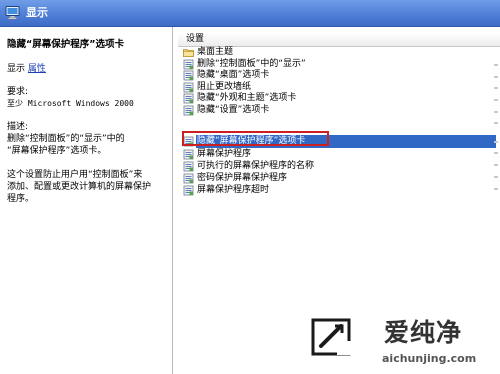  I want to click on list-item-label: 屏幕保护程序超时, so click(233, 190).